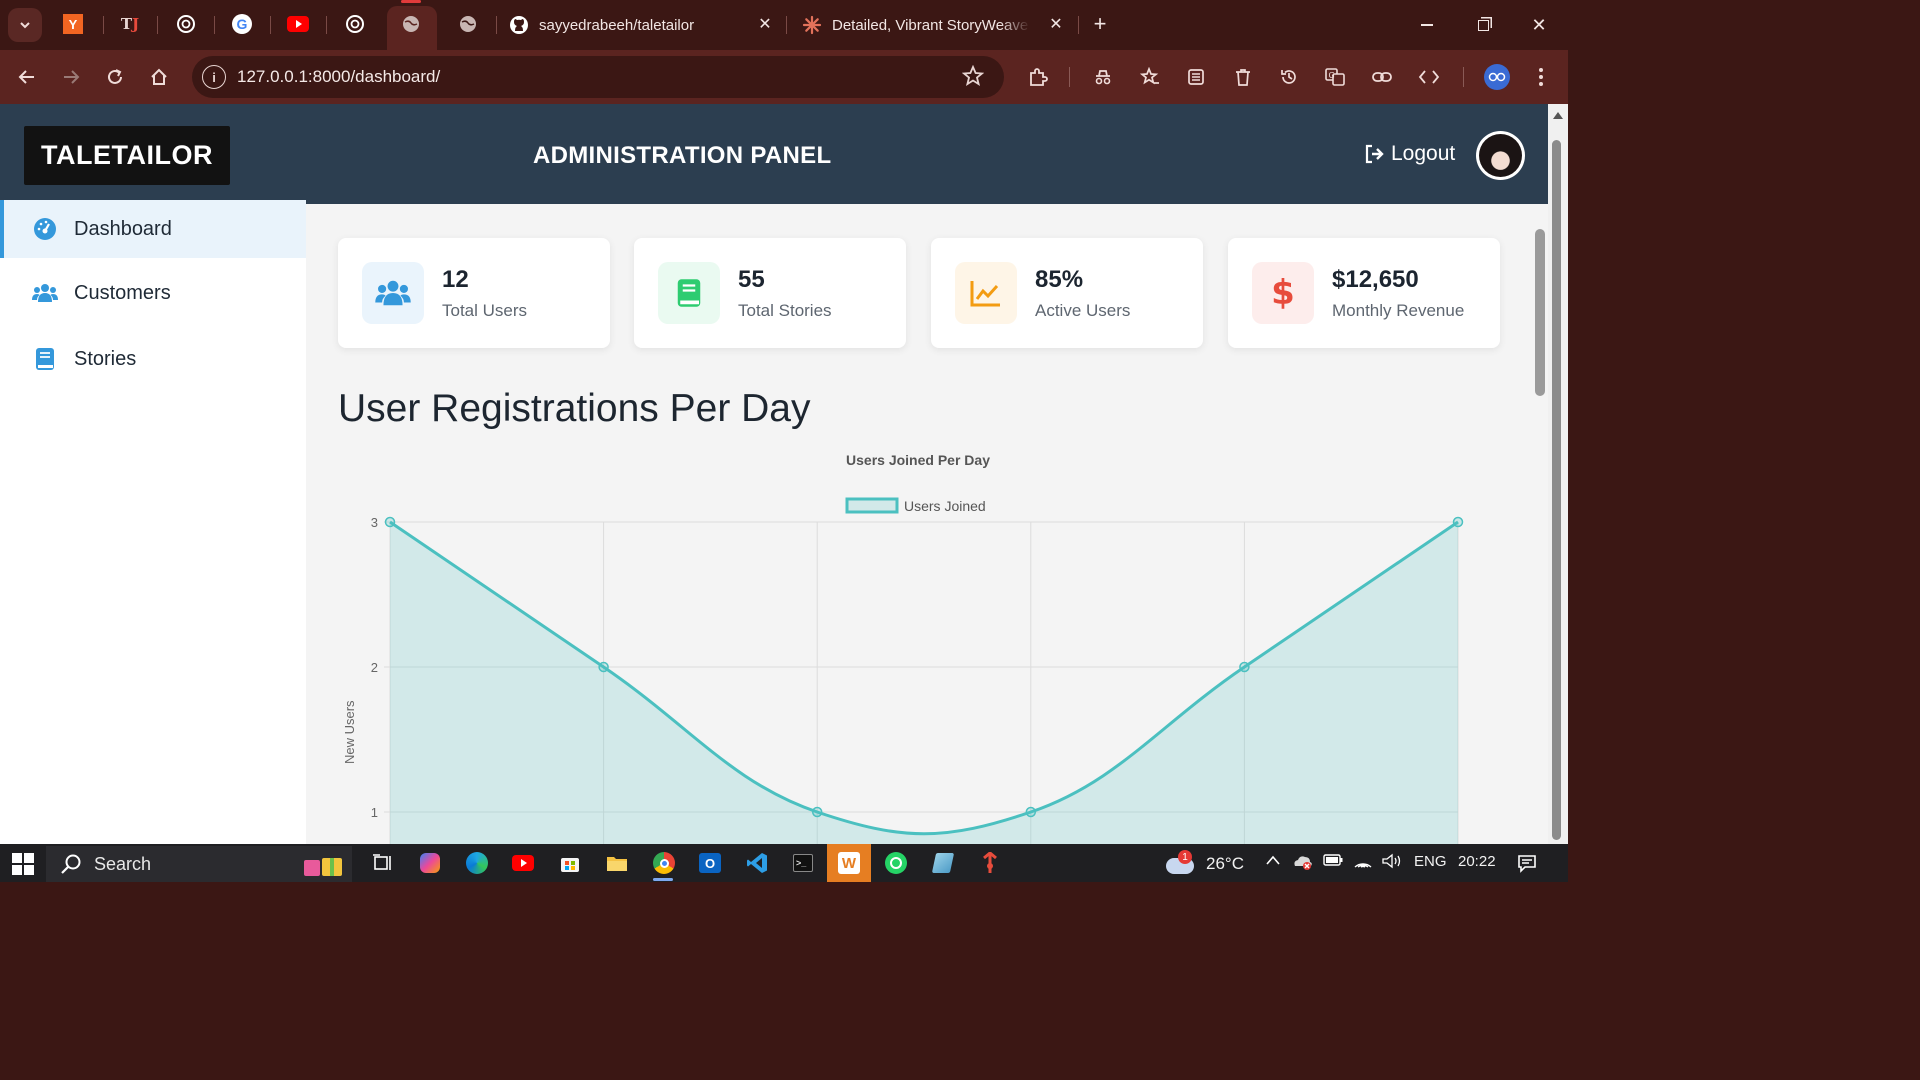  I want to click on trash-icon, so click(1243, 77).